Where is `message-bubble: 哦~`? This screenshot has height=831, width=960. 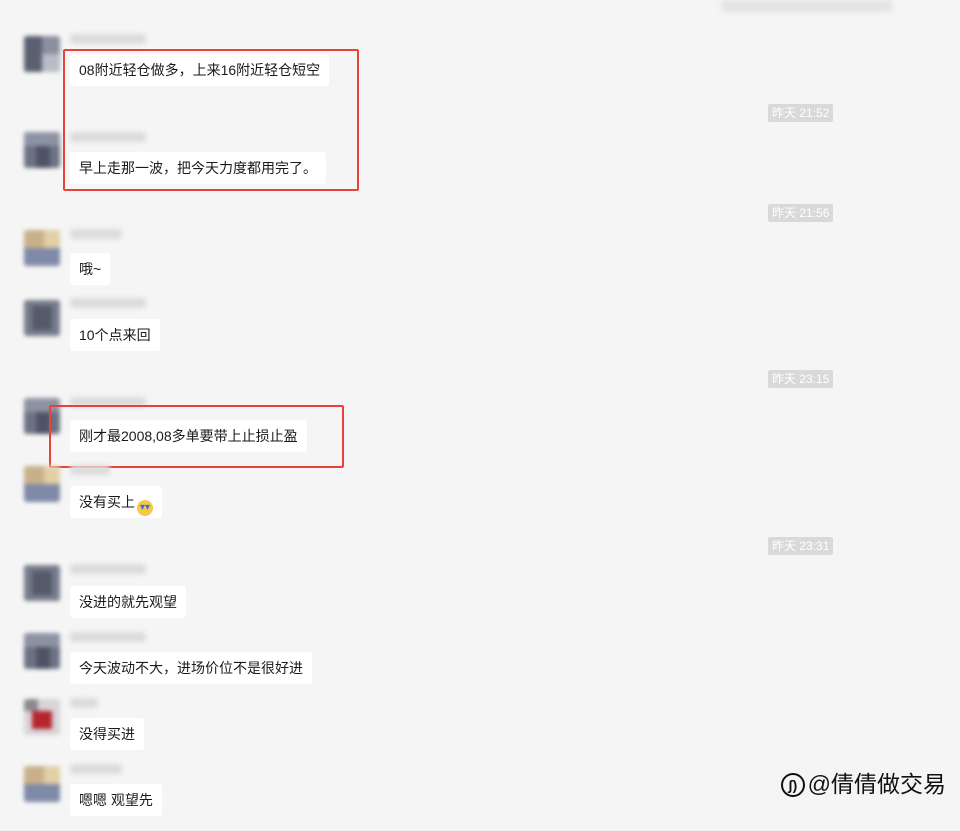
message-bubble: 哦~ is located at coordinates (90, 269).